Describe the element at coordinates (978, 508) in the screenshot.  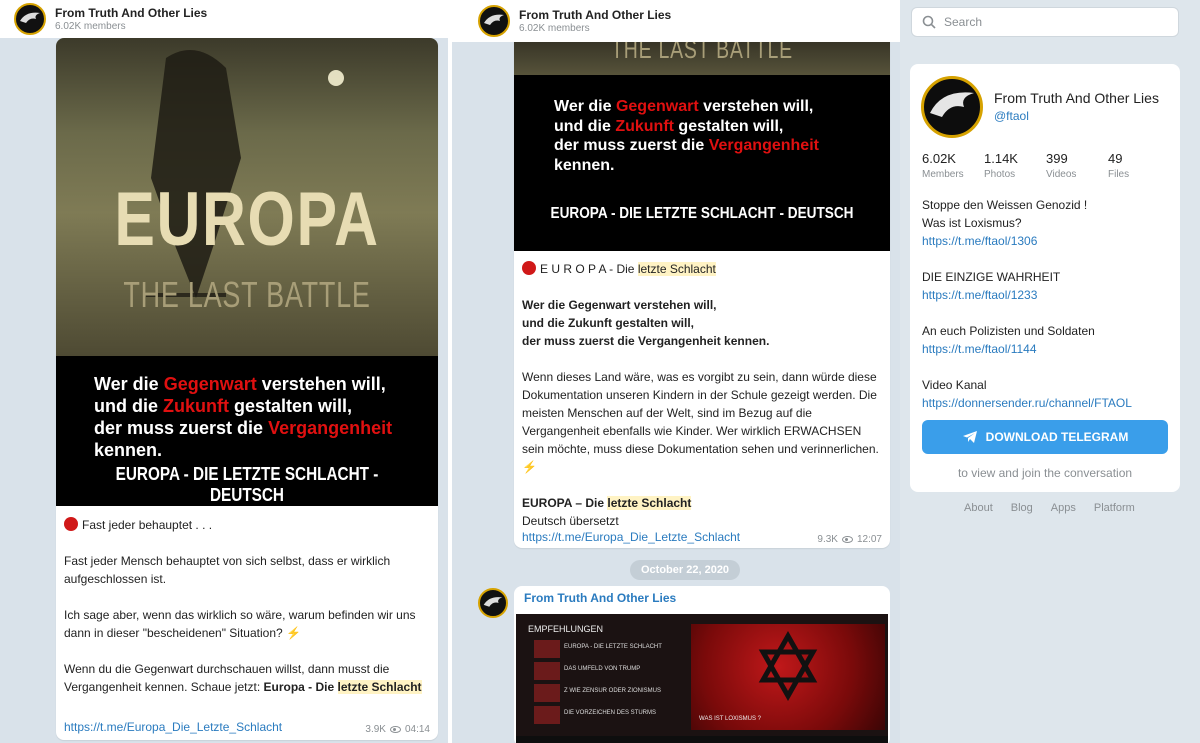
I see `footer-link-about: About` at that location.